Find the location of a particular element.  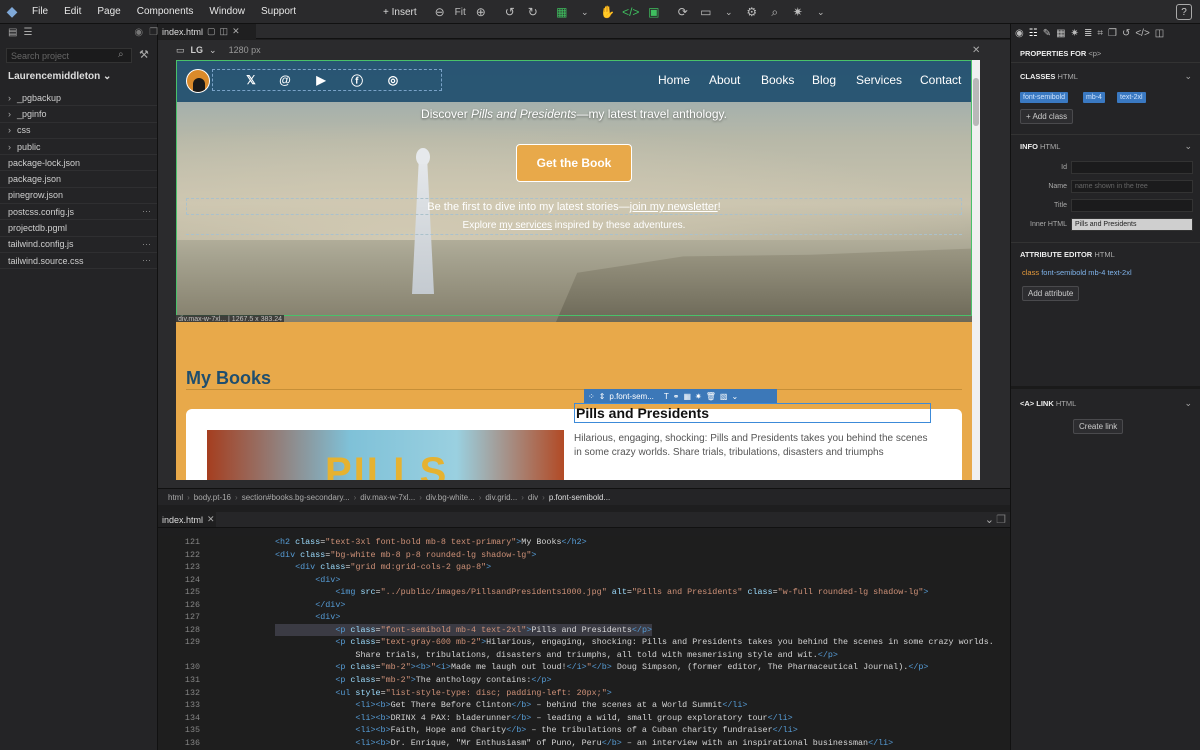

grid-icon: ▦ is located at coordinates (687, 396).